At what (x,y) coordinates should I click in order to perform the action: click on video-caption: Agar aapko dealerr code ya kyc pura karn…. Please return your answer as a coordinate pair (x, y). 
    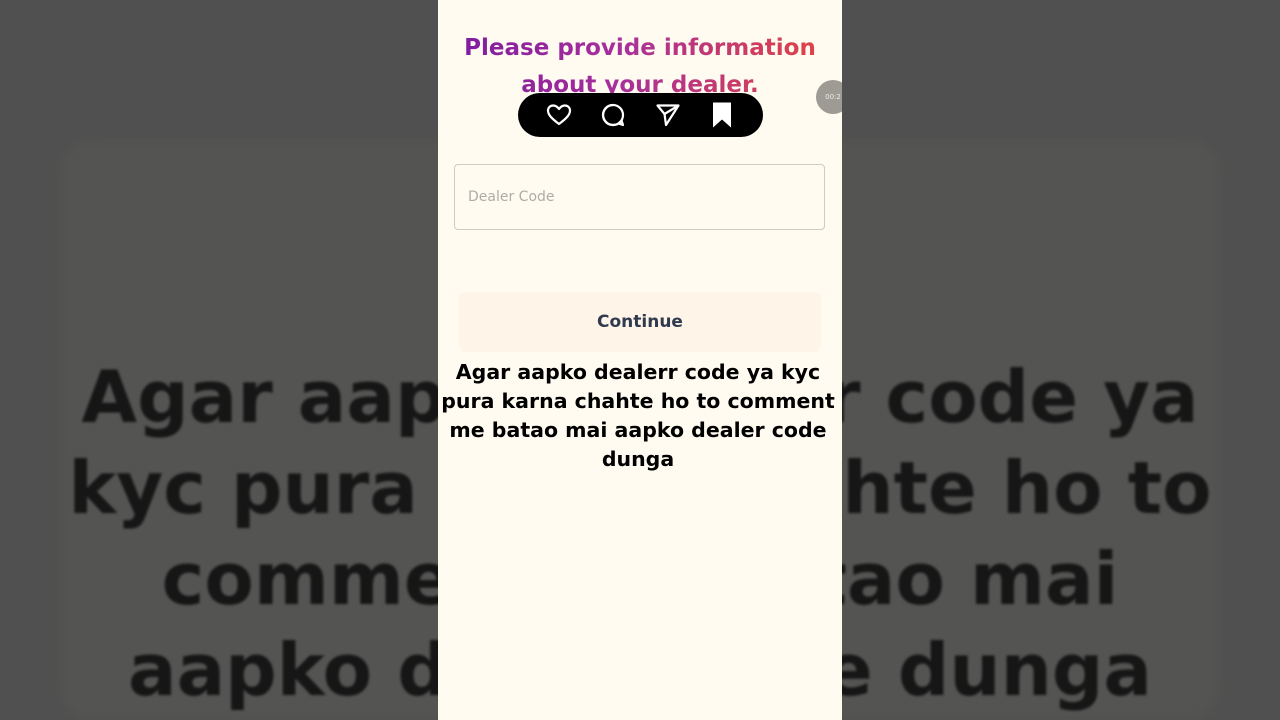
    Looking at the image, I should click on (638, 415).